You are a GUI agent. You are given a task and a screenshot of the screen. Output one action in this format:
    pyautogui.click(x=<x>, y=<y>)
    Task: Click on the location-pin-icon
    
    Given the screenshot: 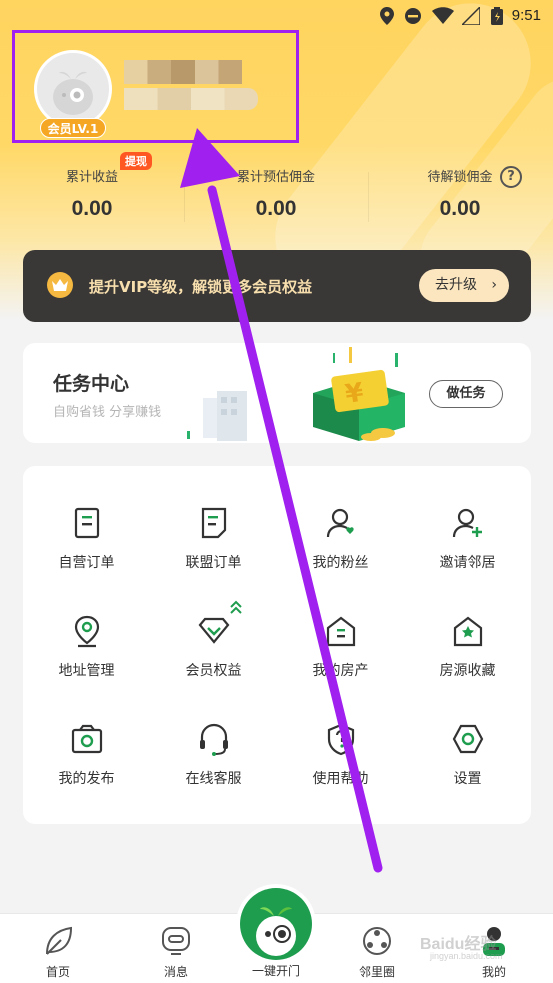 What is the action you would take?
    pyautogui.click(x=87, y=631)
    